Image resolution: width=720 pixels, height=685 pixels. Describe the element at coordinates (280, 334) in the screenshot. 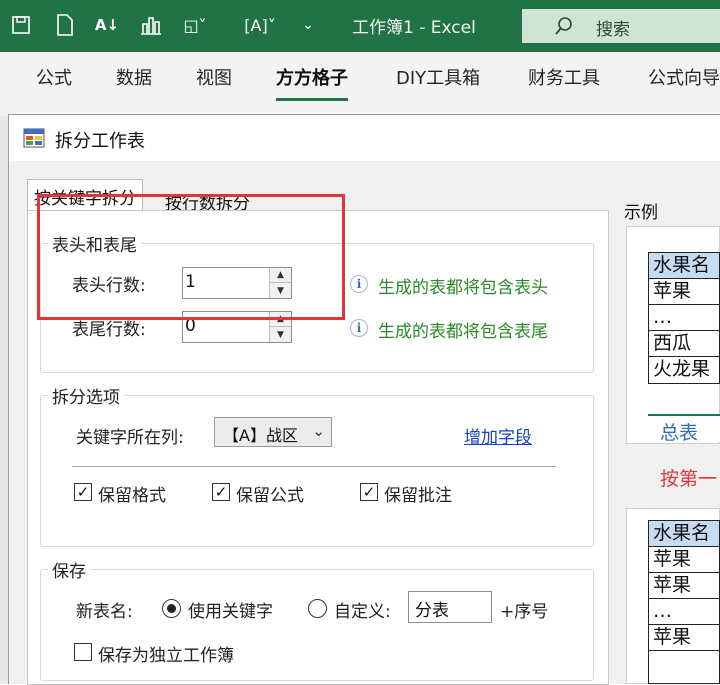

I see `spin-down-icon: ▼` at that location.